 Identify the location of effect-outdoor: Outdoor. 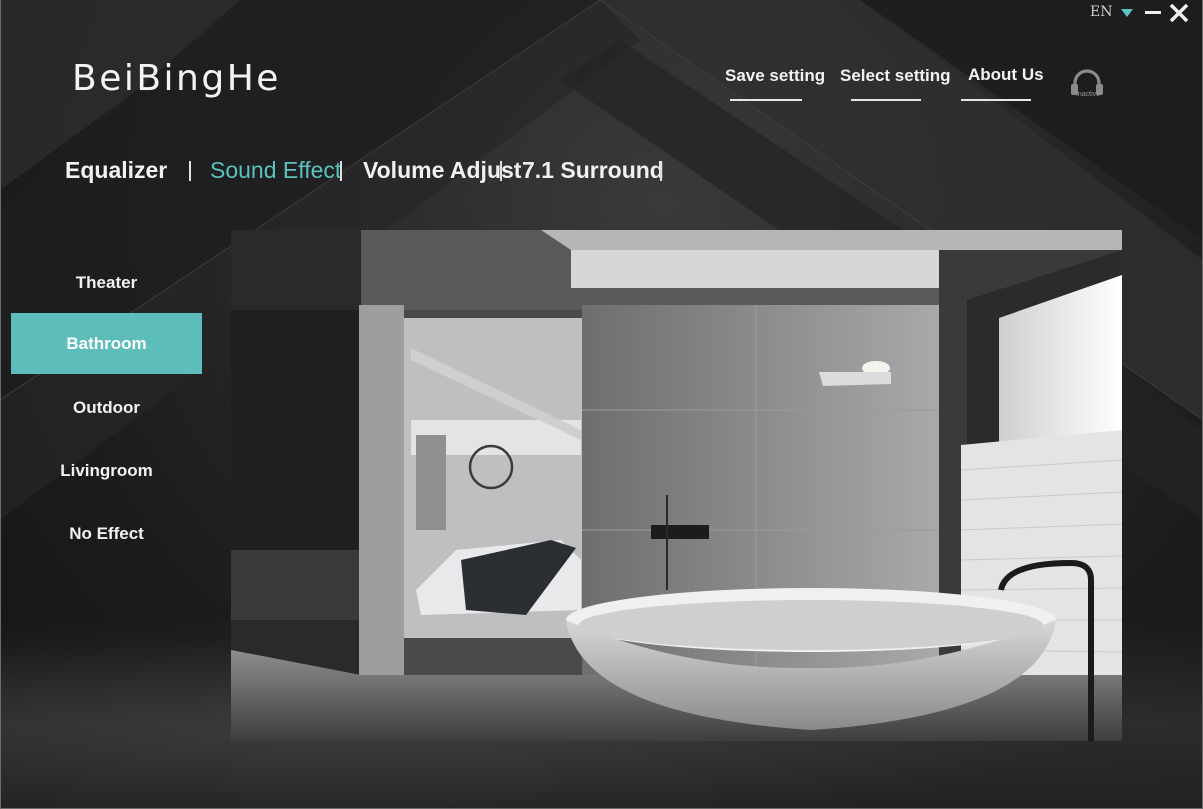
(106, 407).